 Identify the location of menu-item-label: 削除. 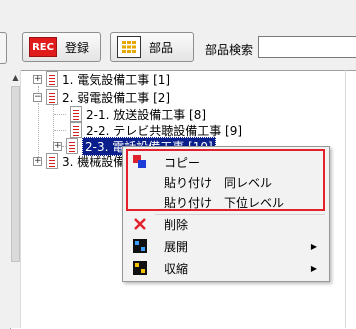
(176, 224).